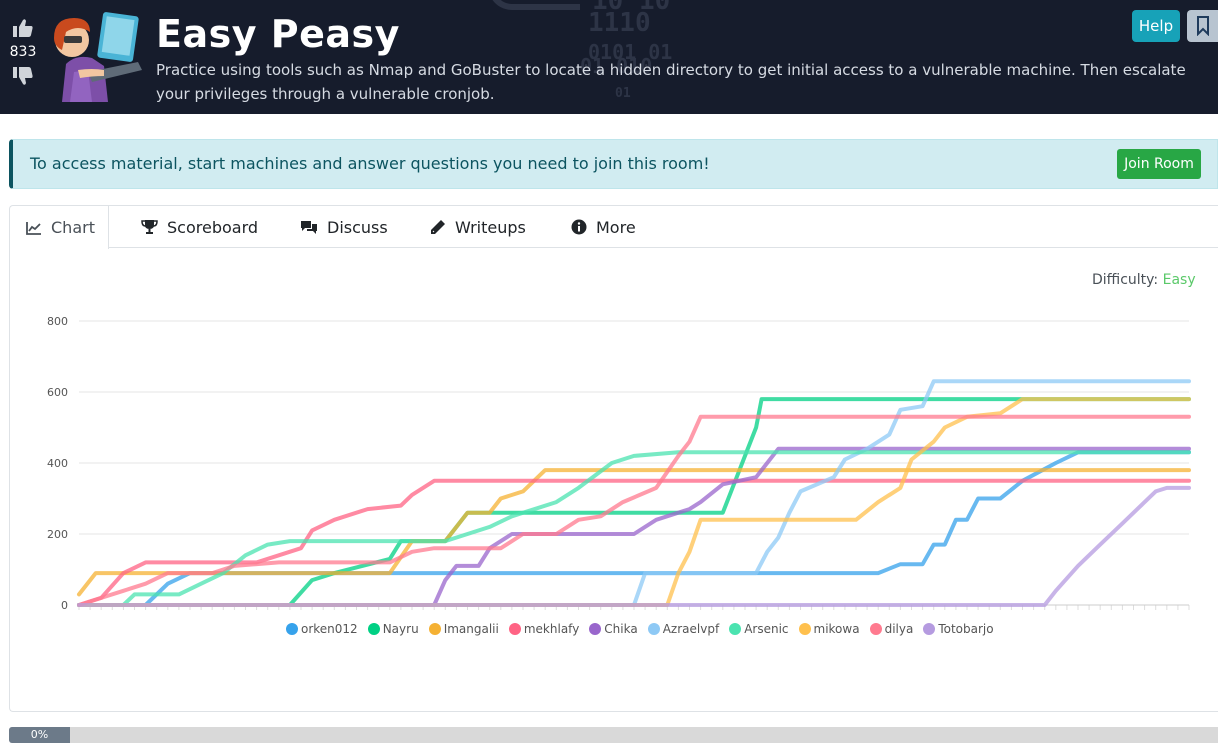 The width and height of the screenshot is (1218, 752). What do you see at coordinates (57, 534) in the screenshot?
I see `y-tick-label: 200` at bounding box center [57, 534].